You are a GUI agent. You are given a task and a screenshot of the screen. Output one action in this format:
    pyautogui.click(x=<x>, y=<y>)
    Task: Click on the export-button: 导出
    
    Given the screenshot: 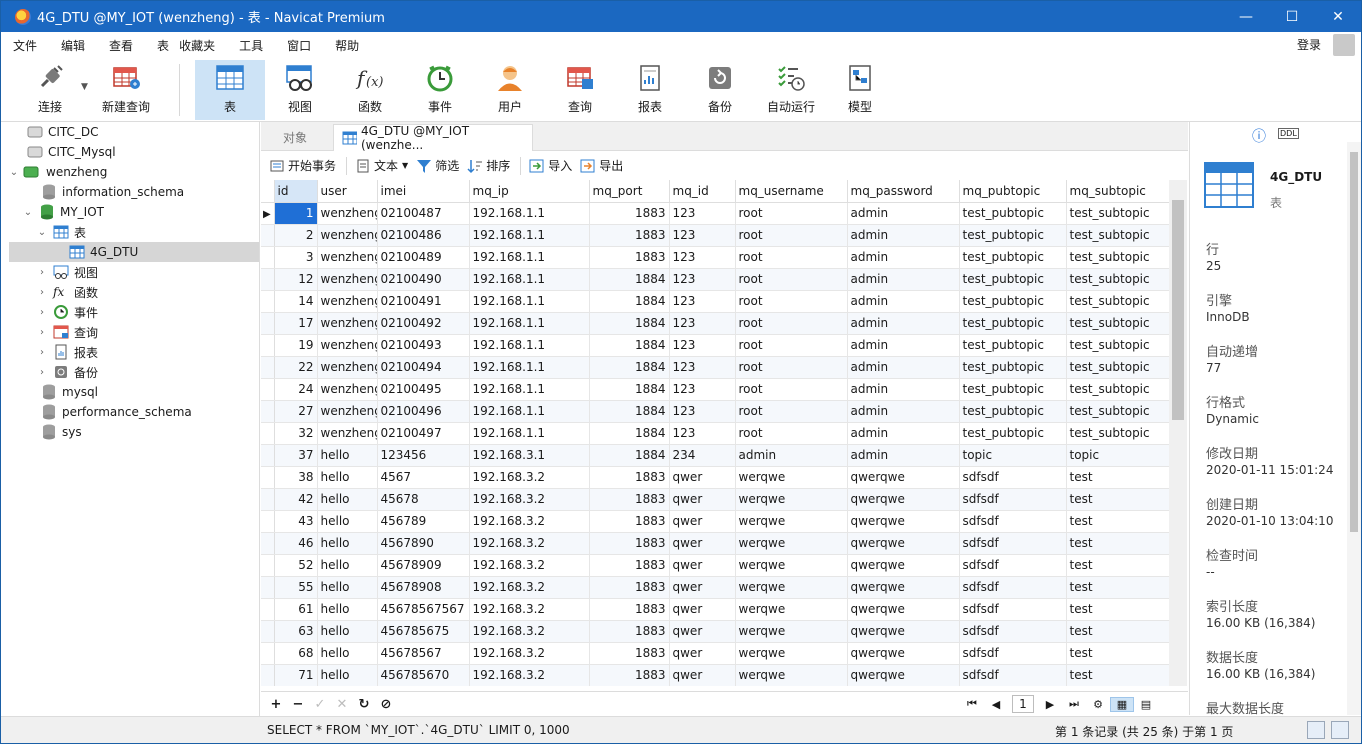 What is the action you would take?
    pyautogui.click(x=601, y=166)
    